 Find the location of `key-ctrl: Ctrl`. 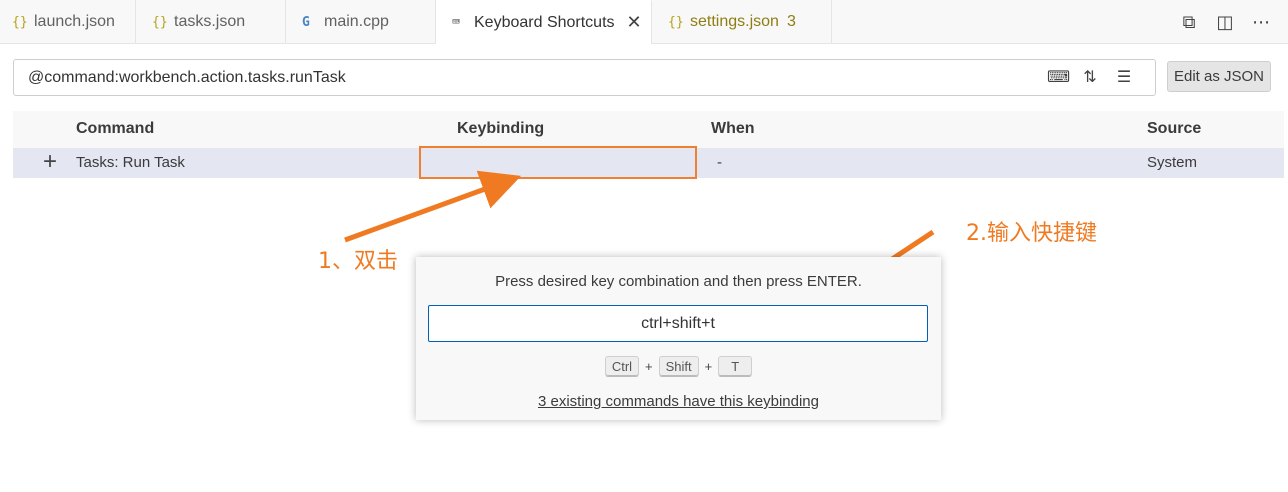

key-ctrl: Ctrl is located at coordinates (622, 366).